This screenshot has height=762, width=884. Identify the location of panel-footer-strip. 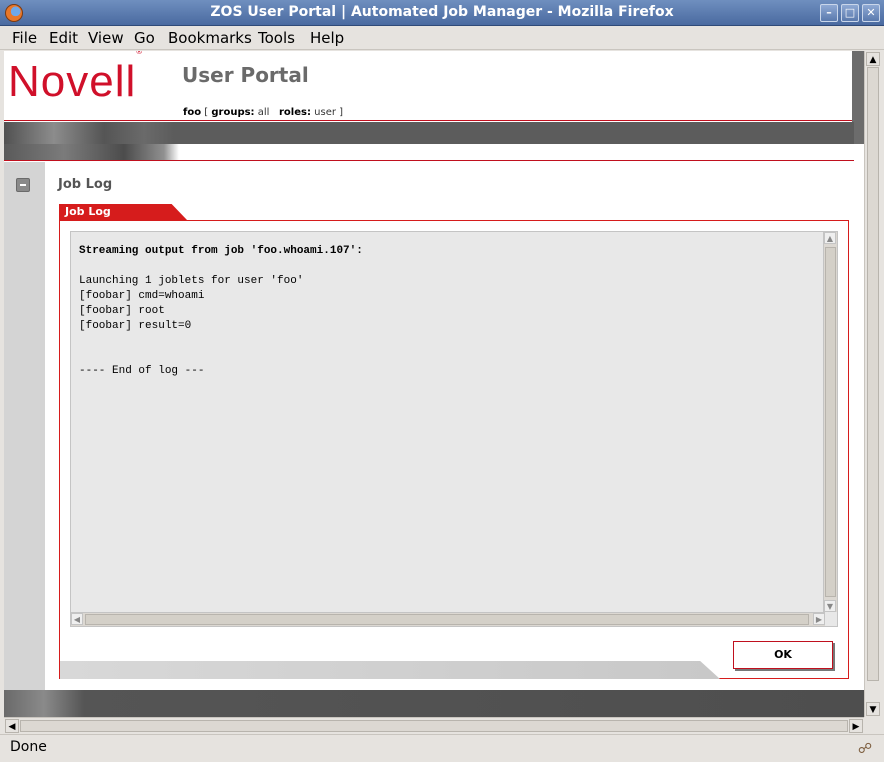
(390, 670).